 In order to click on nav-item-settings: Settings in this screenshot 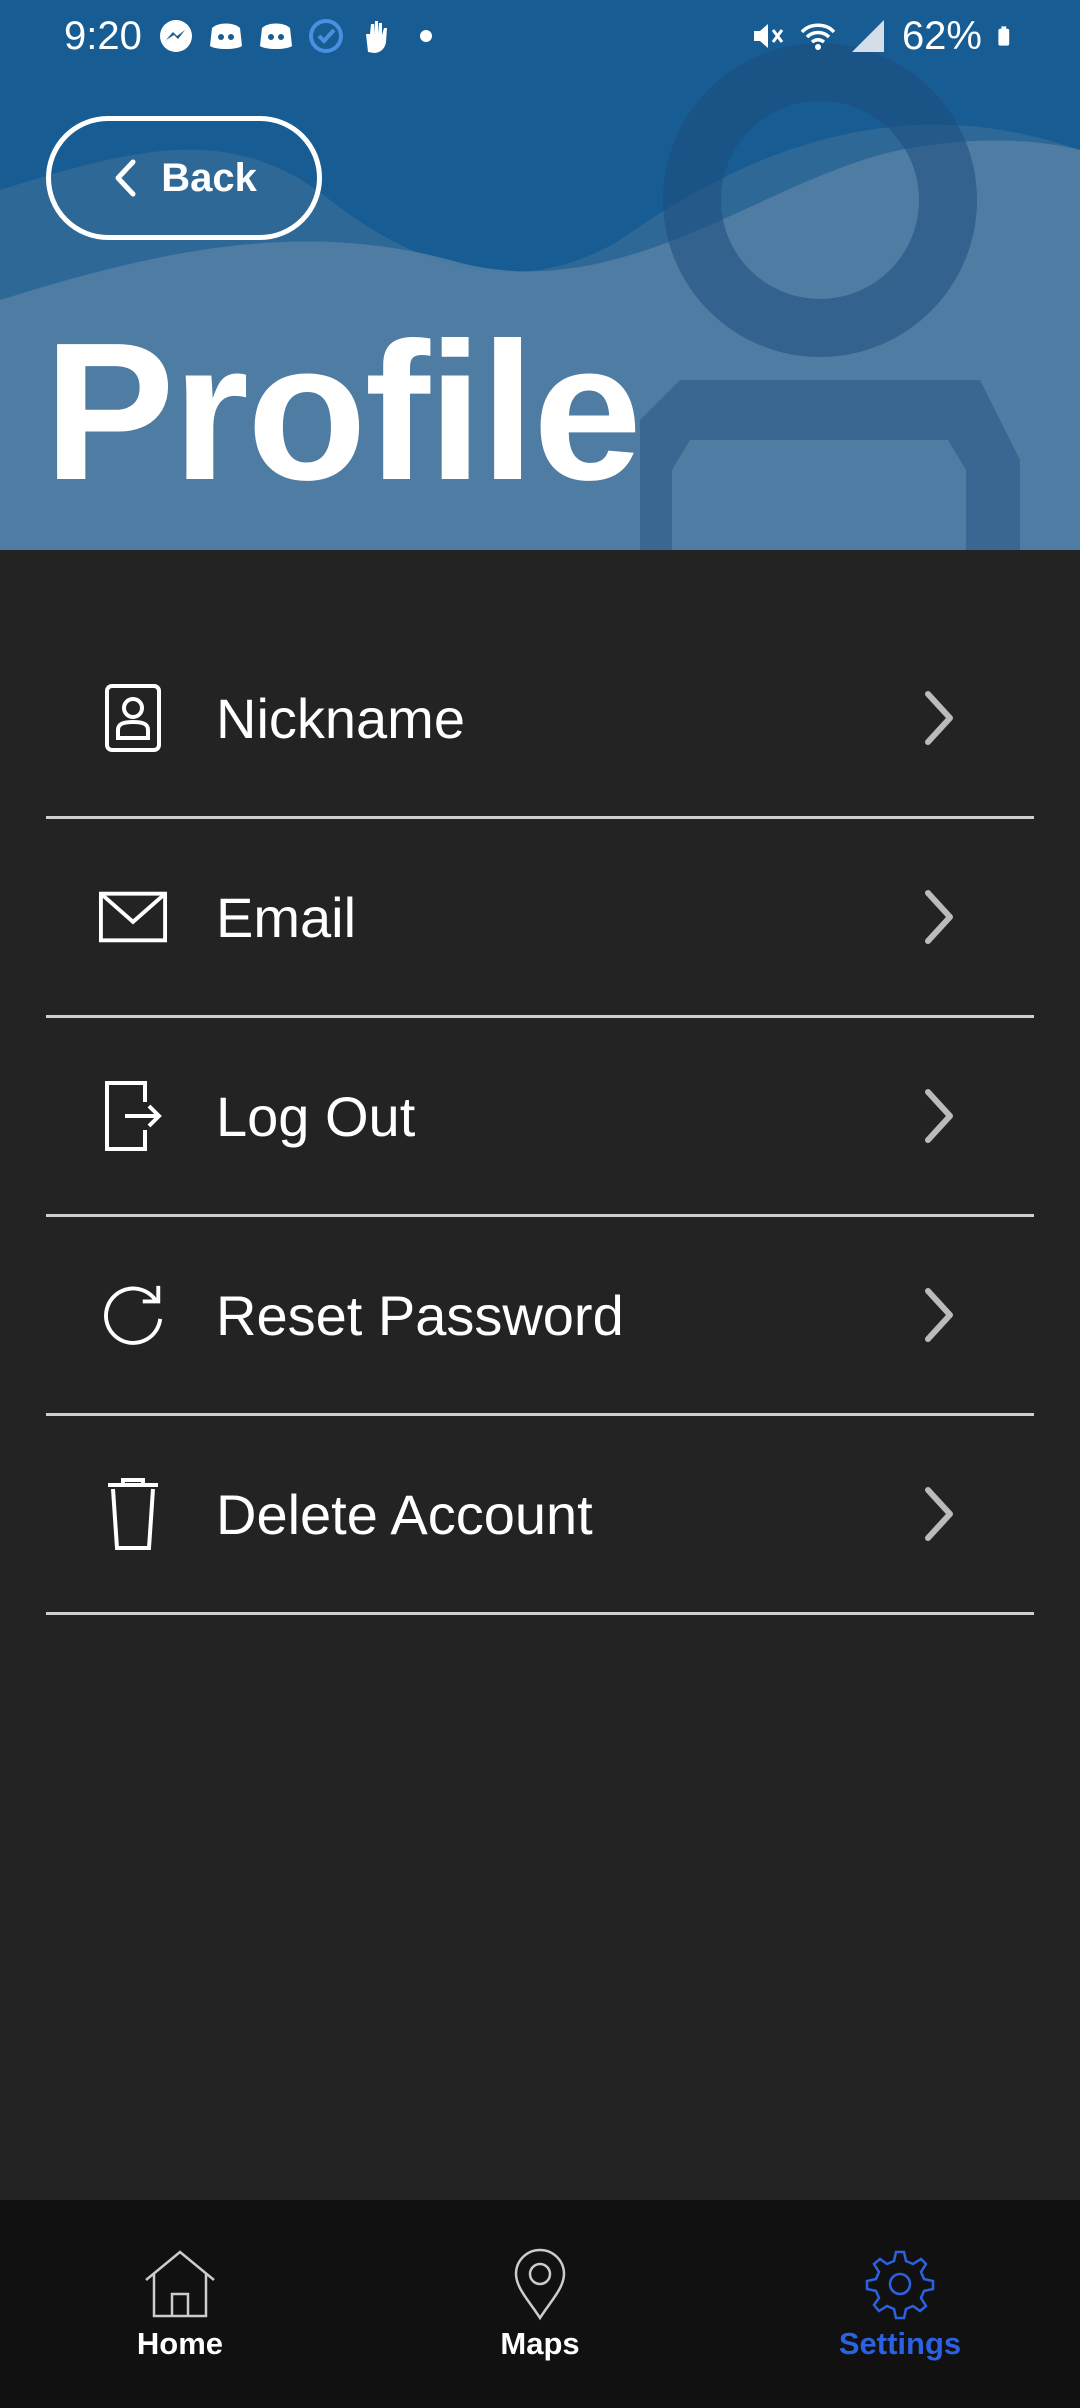, I will do `click(900, 2304)`.